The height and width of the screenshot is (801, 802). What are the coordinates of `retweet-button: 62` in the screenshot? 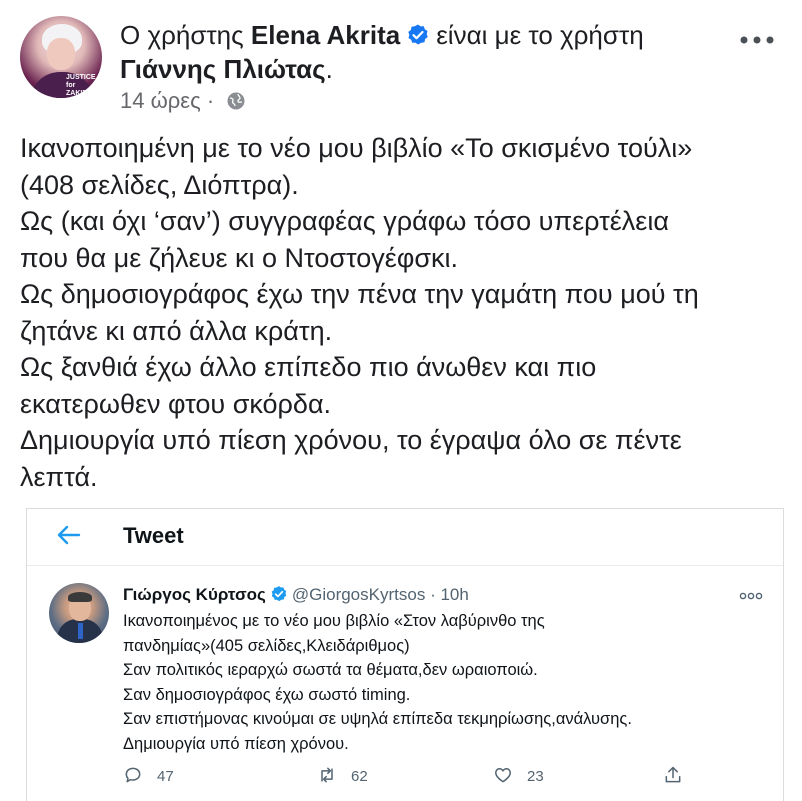 It's located at (342, 777).